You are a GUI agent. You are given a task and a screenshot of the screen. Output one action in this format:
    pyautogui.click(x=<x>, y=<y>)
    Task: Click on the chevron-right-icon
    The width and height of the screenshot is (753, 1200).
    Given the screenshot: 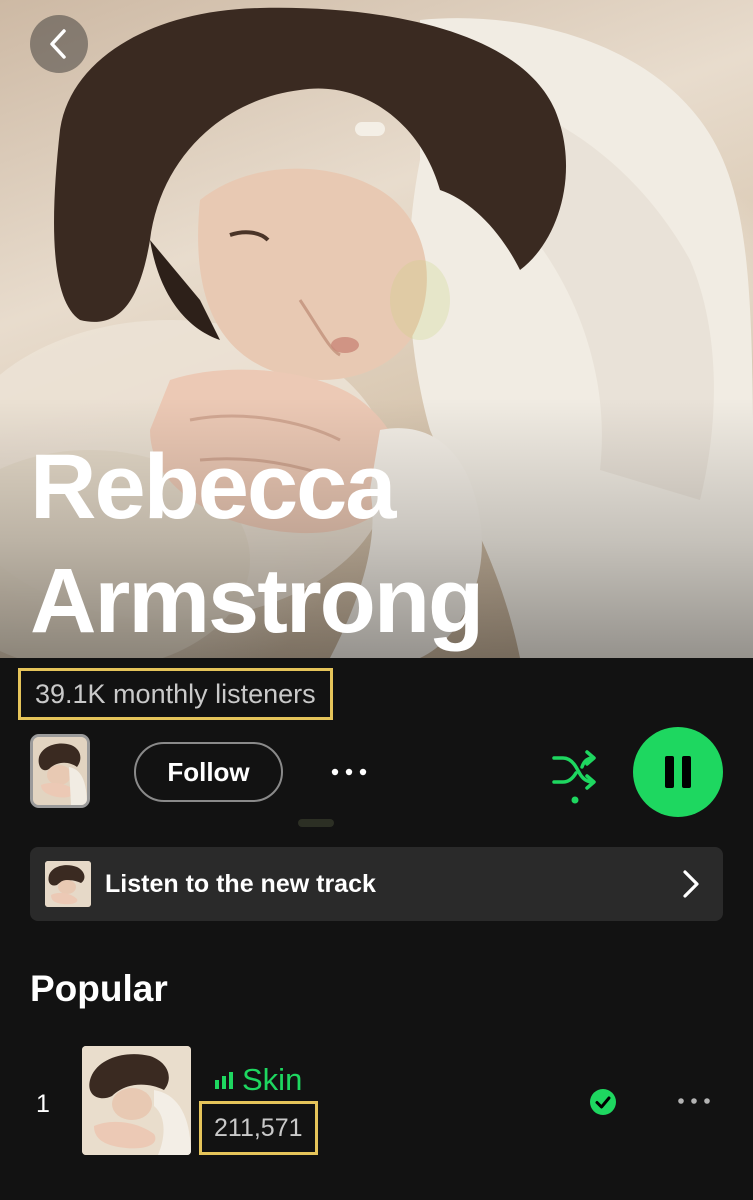 What is the action you would take?
    pyautogui.click(x=691, y=884)
    